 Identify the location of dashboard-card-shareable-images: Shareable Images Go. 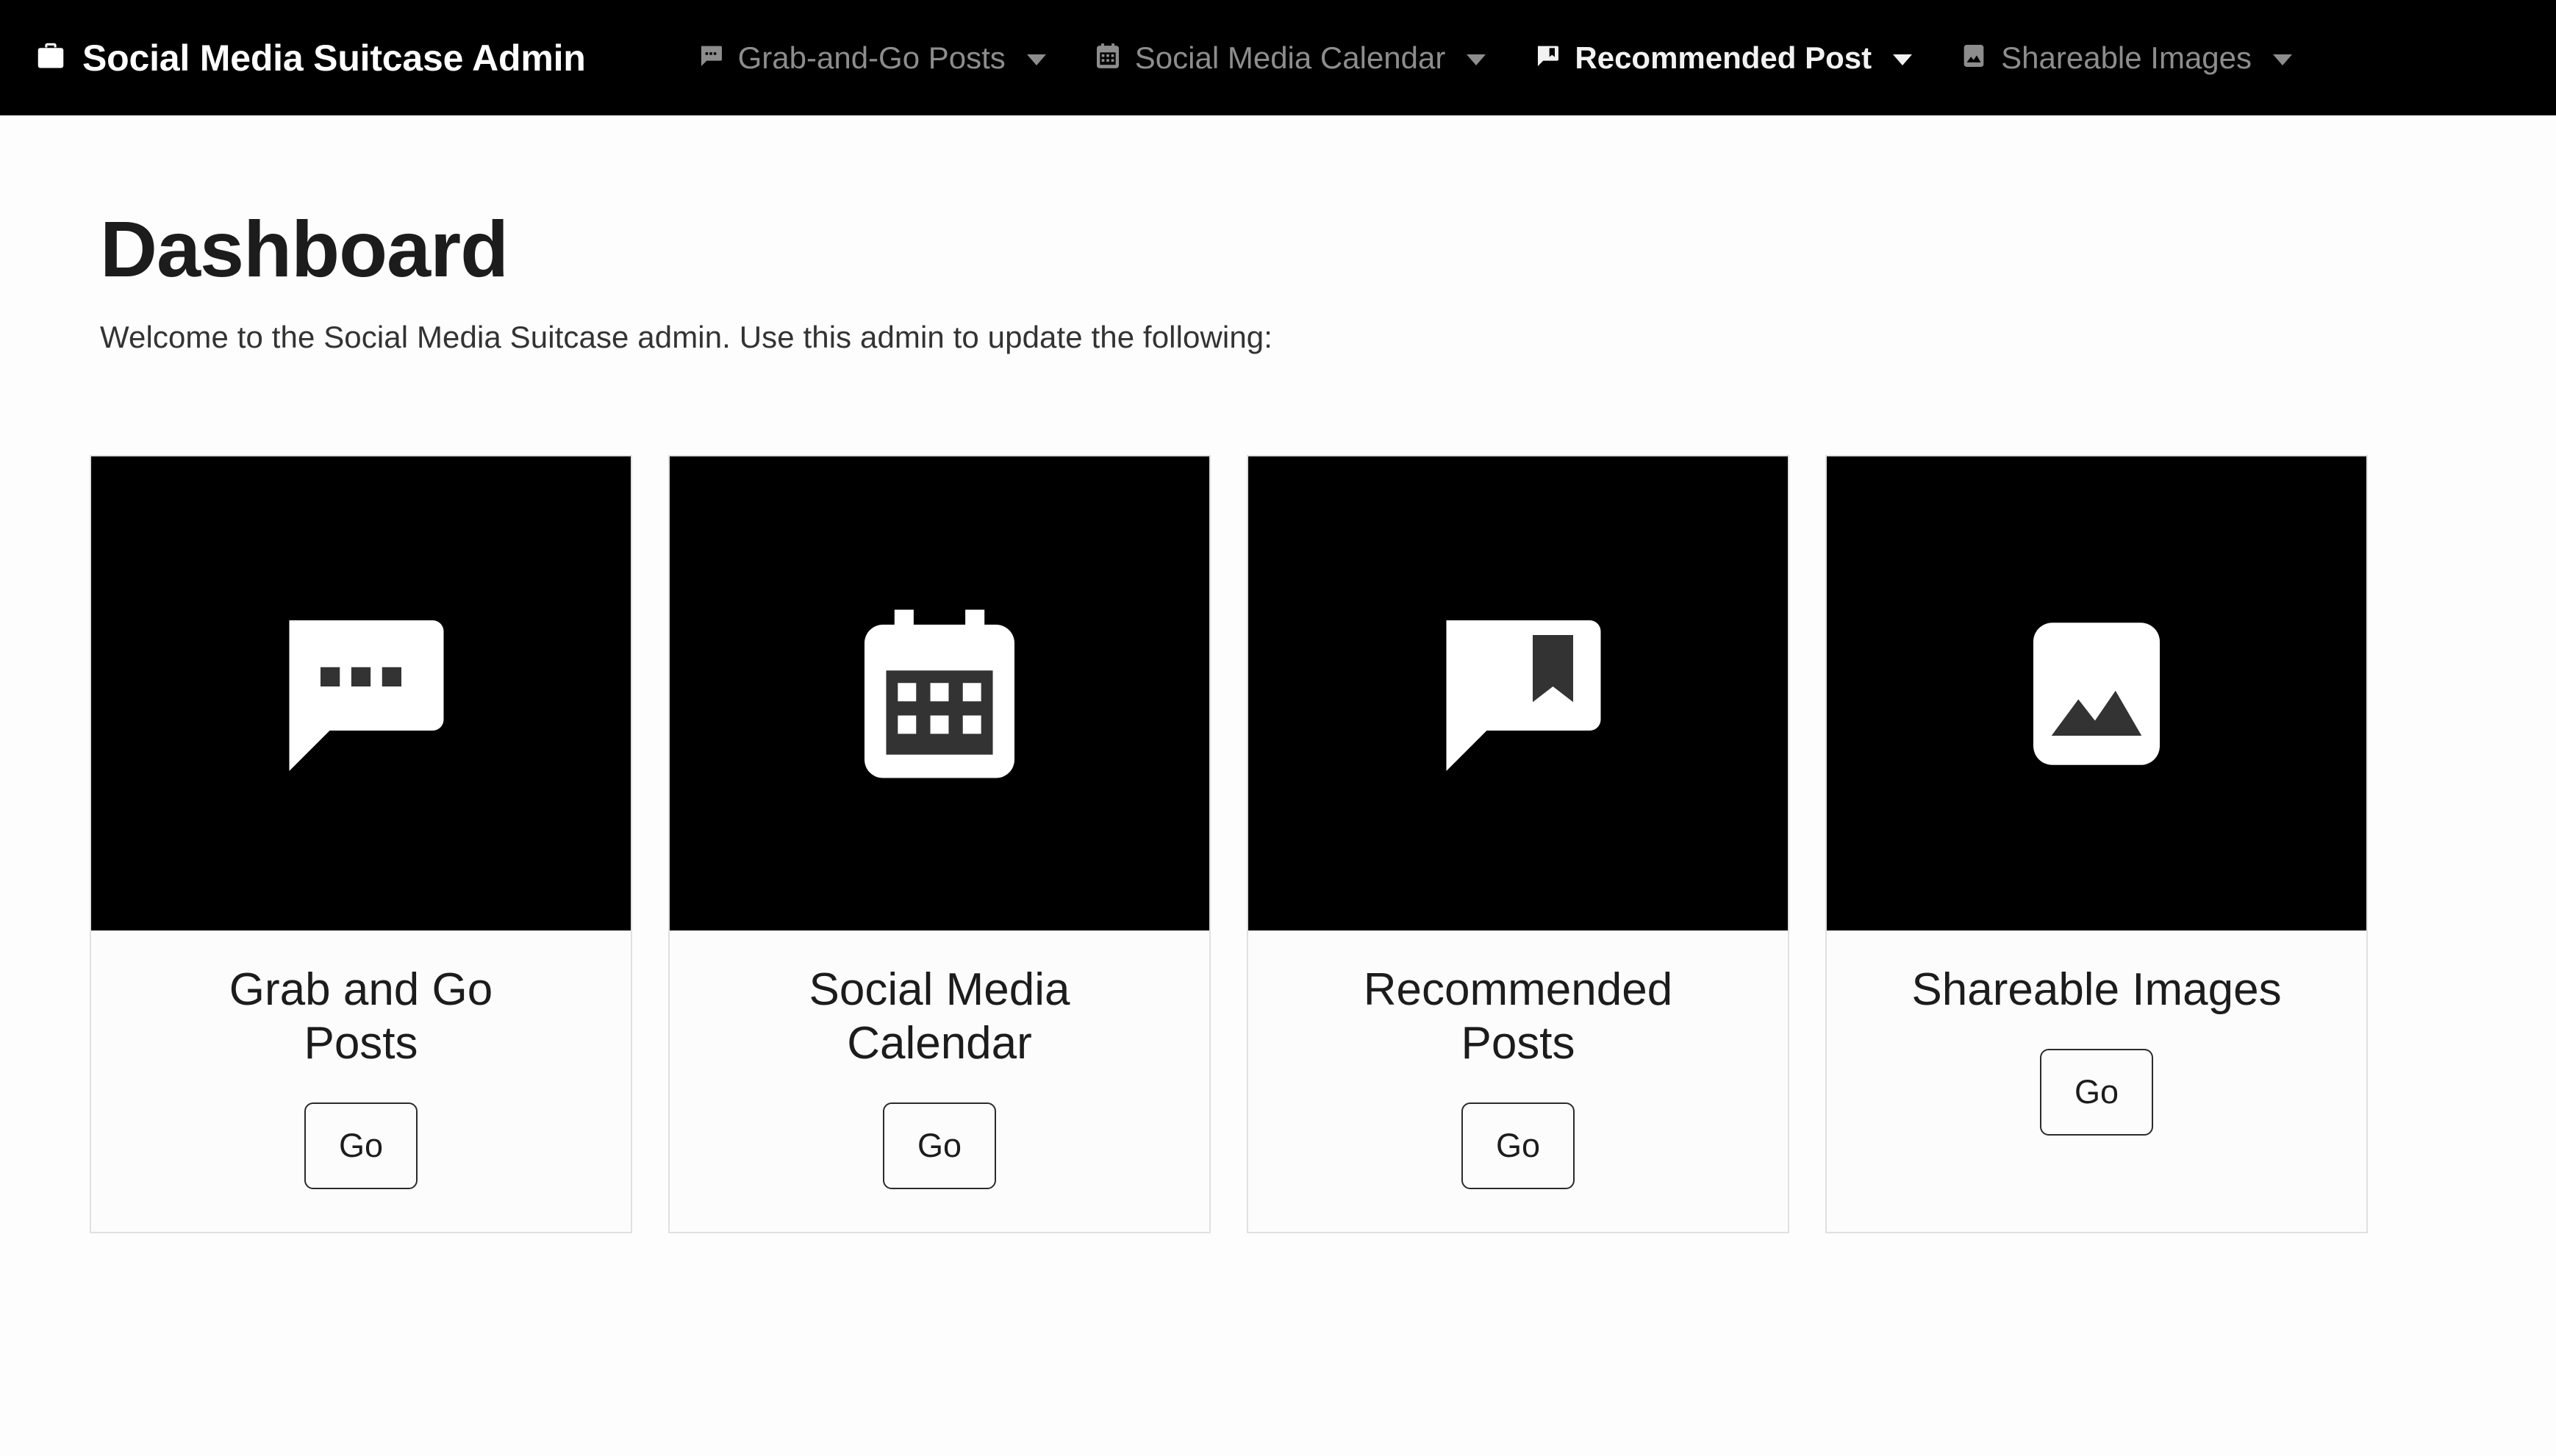
(2096, 845).